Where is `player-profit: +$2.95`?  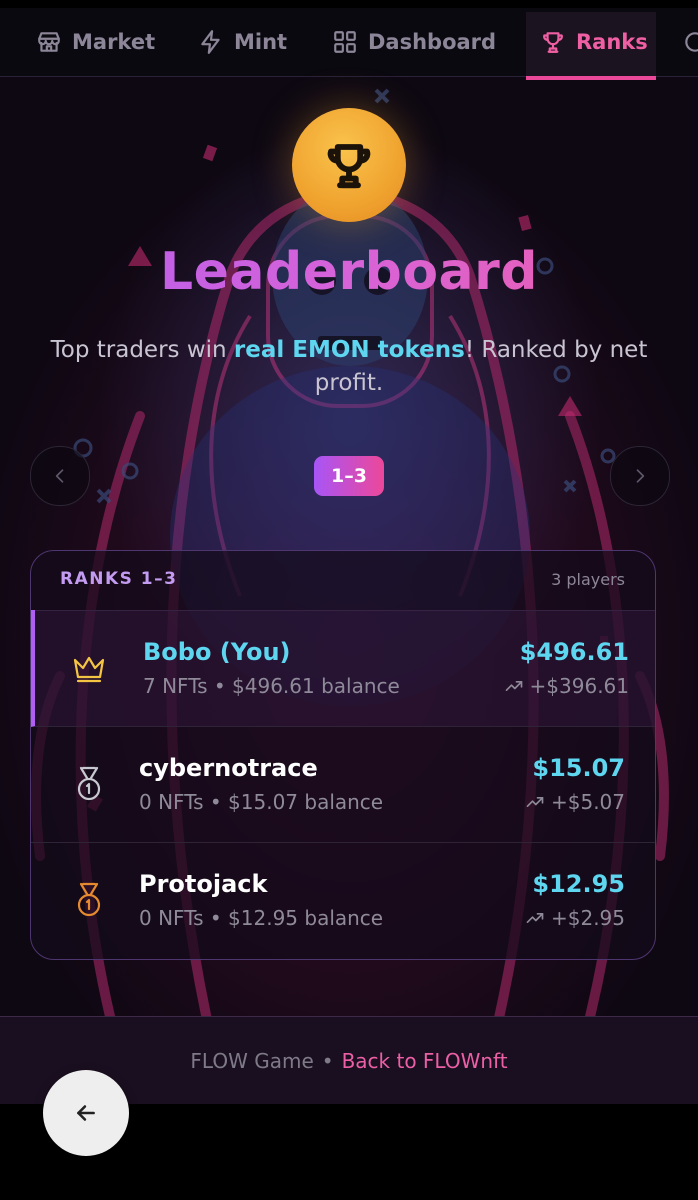
player-profit: +$2.95 is located at coordinates (575, 918).